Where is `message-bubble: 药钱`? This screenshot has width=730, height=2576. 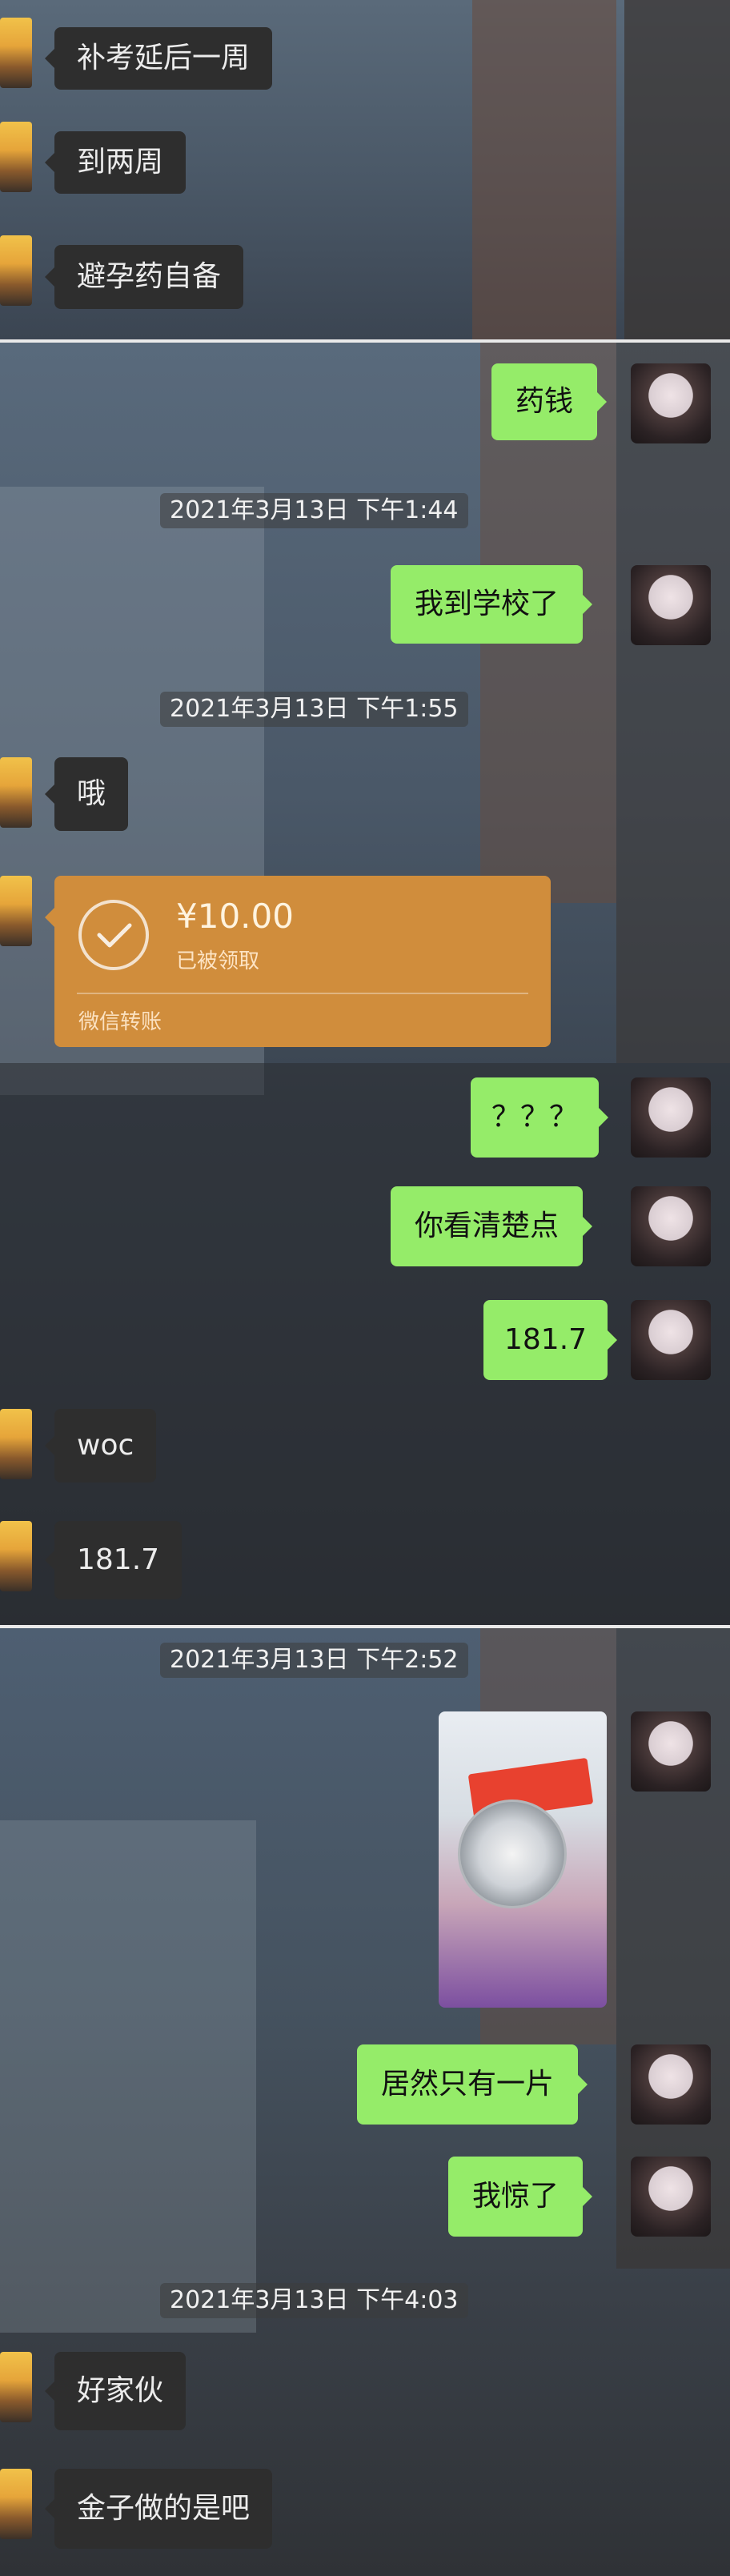
message-bubble: 药钱 is located at coordinates (549, 402).